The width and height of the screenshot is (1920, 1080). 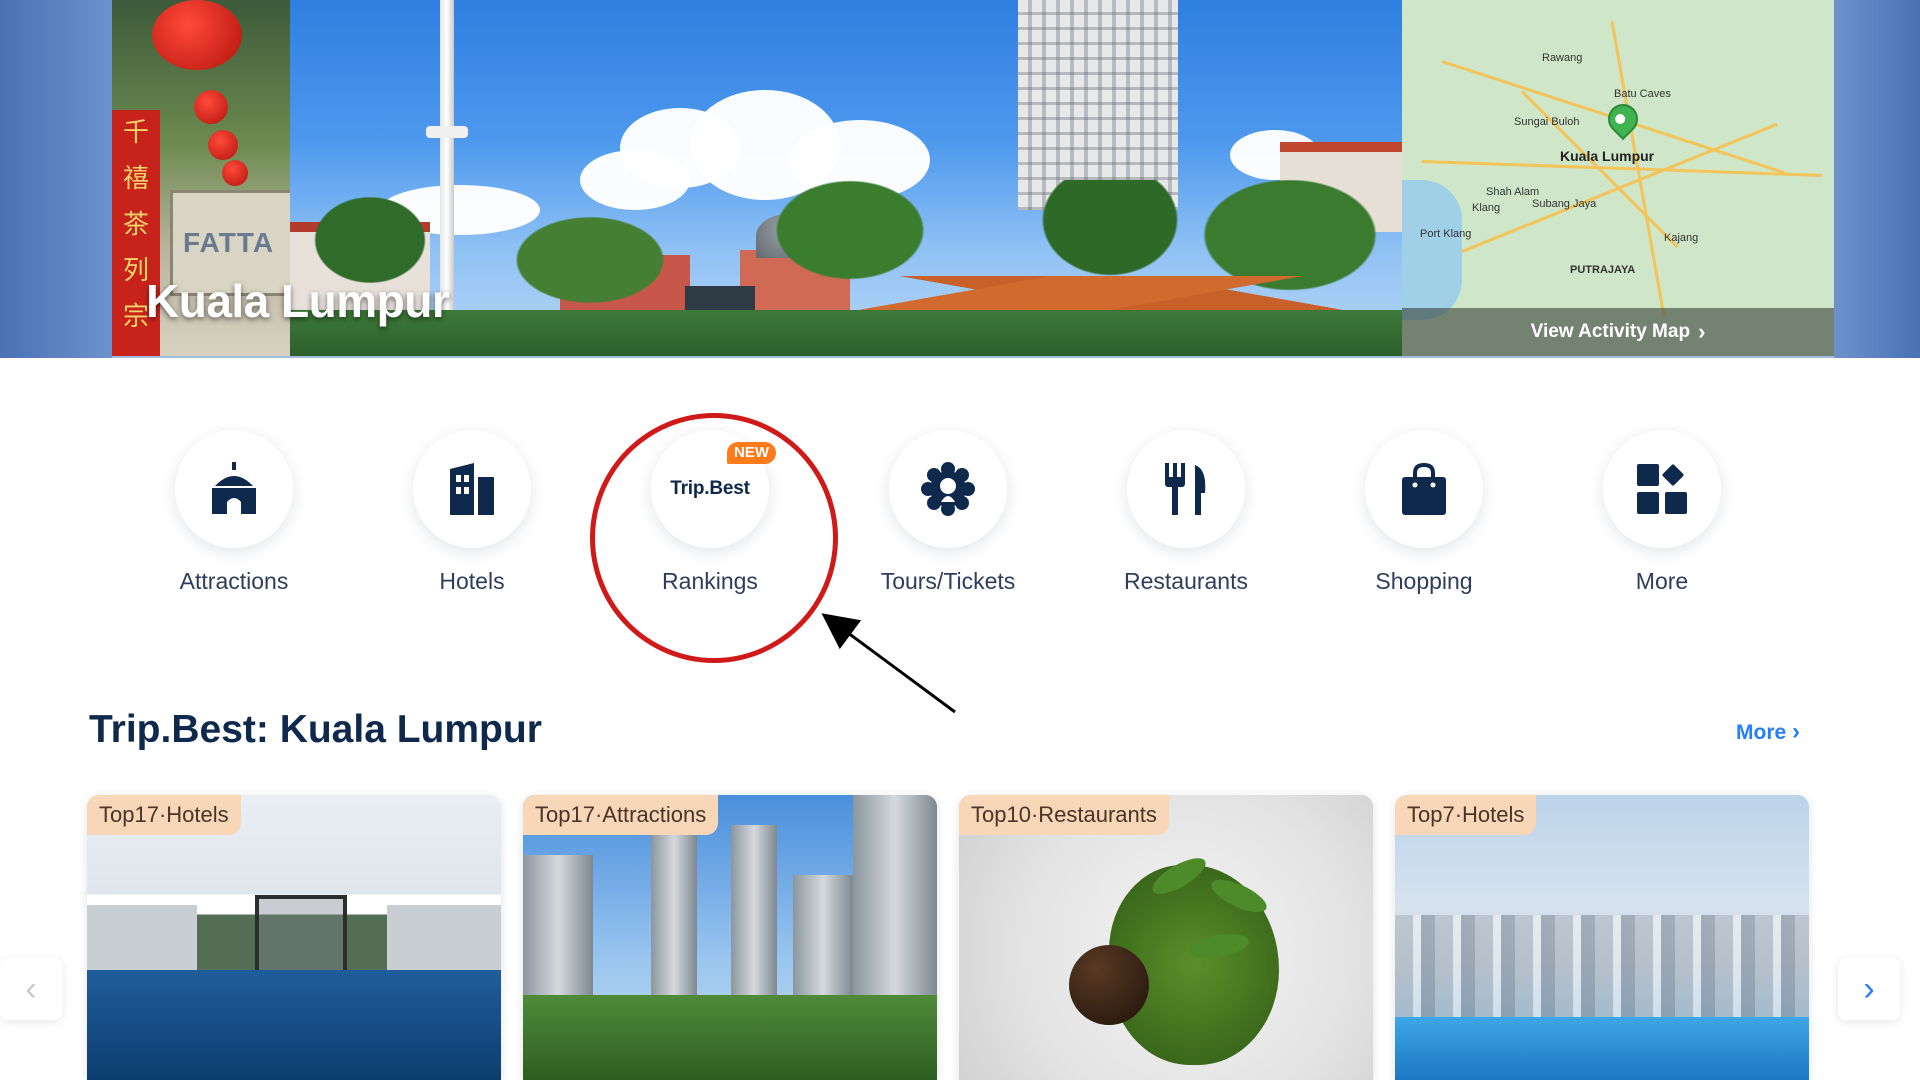 What do you see at coordinates (730, 1037) in the screenshot?
I see `image-park` at bounding box center [730, 1037].